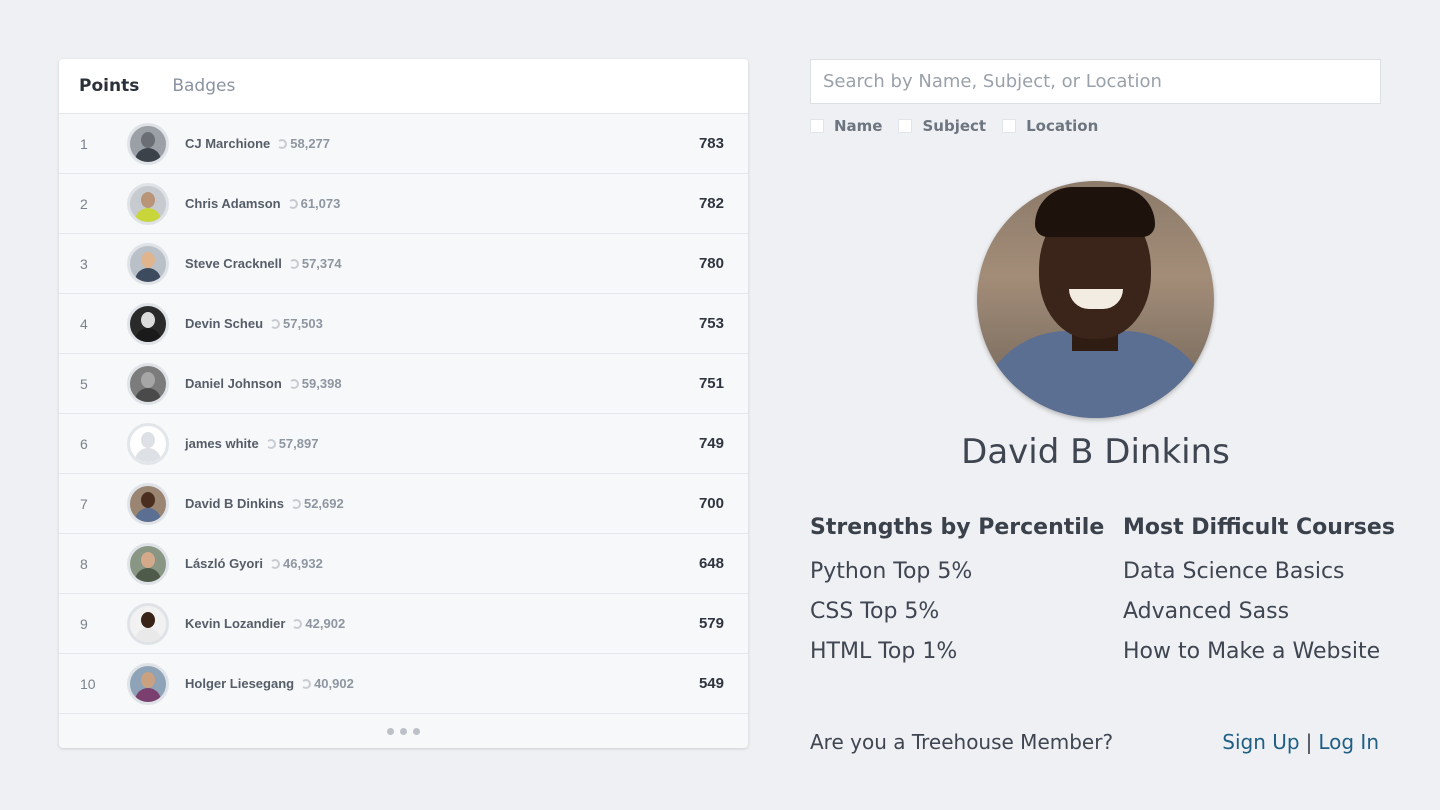 This screenshot has height=810, width=1440. I want to click on courses-title: Most Difficult Courses, so click(1259, 527).